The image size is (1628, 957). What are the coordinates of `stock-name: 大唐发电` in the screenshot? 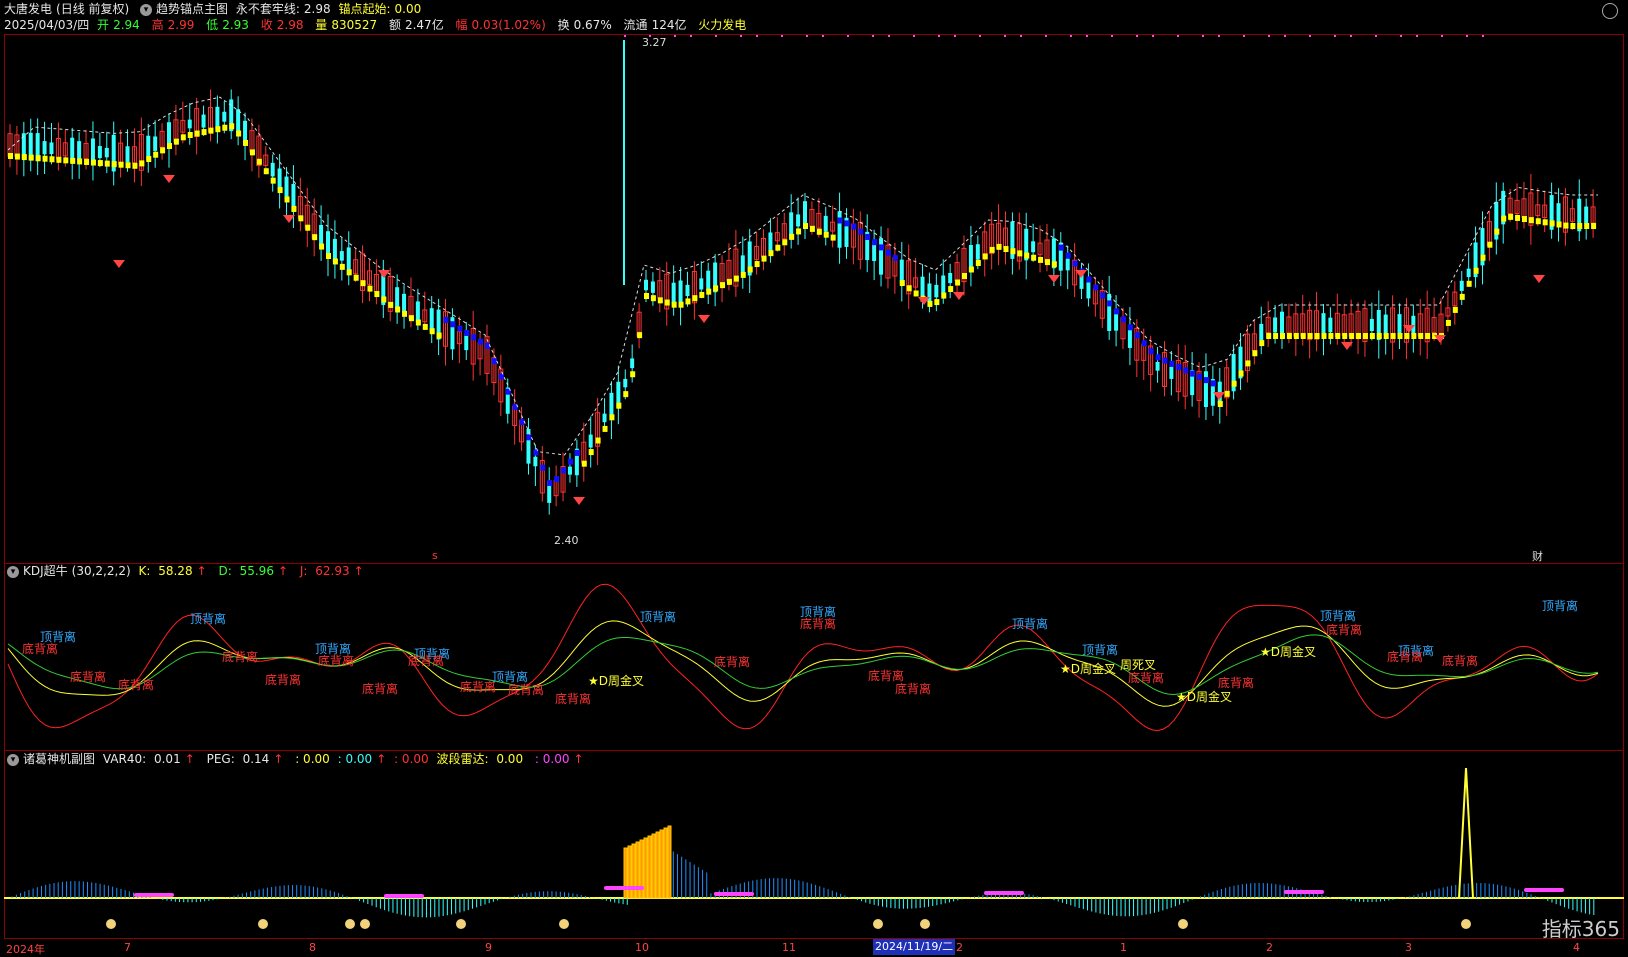 It's located at (28, 9).